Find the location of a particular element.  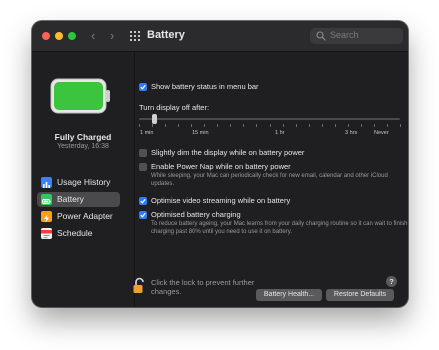

window-title: Battery is located at coordinates (166, 35).